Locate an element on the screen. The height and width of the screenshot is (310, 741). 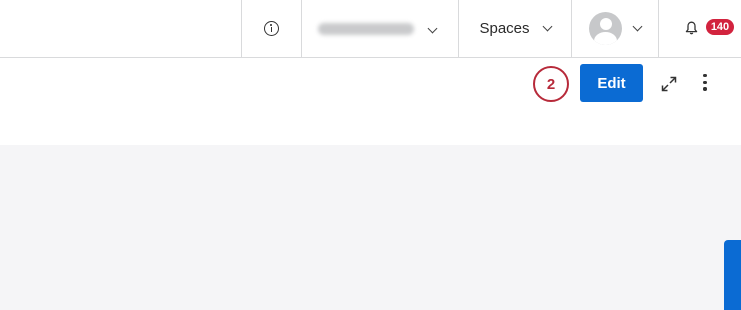
spaces-dropdown: Spaces is located at coordinates (514, 28).